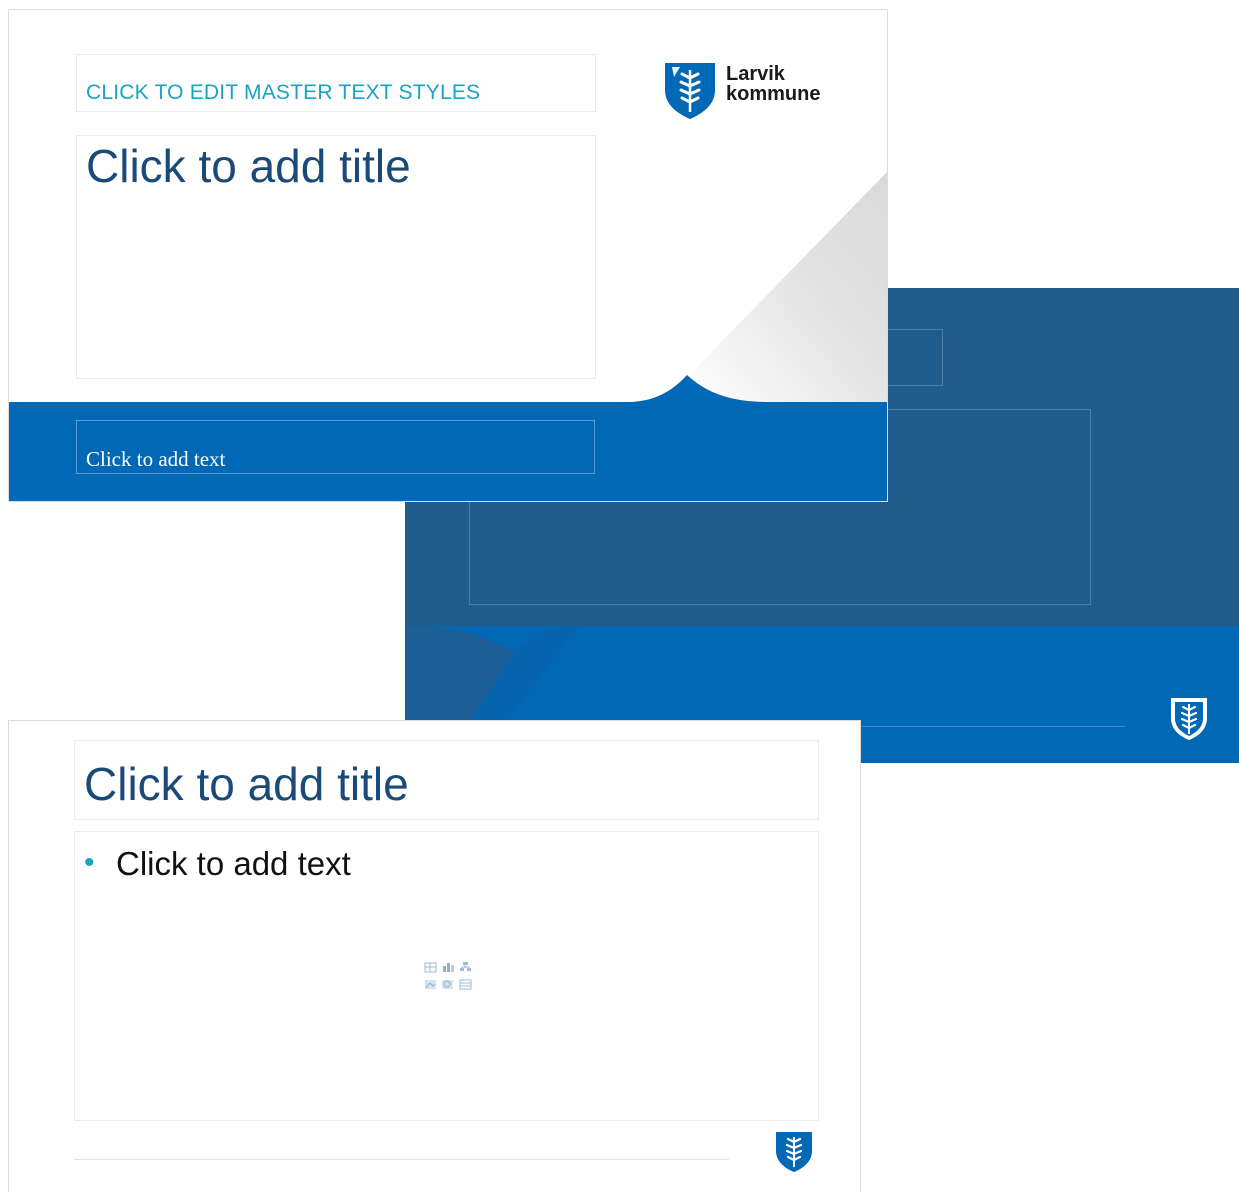 The width and height of the screenshot is (1239, 1192). What do you see at coordinates (283, 92) in the screenshot?
I see `subtitle-text: CLICK TO EDIT MASTER TEXT STYLES` at bounding box center [283, 92].